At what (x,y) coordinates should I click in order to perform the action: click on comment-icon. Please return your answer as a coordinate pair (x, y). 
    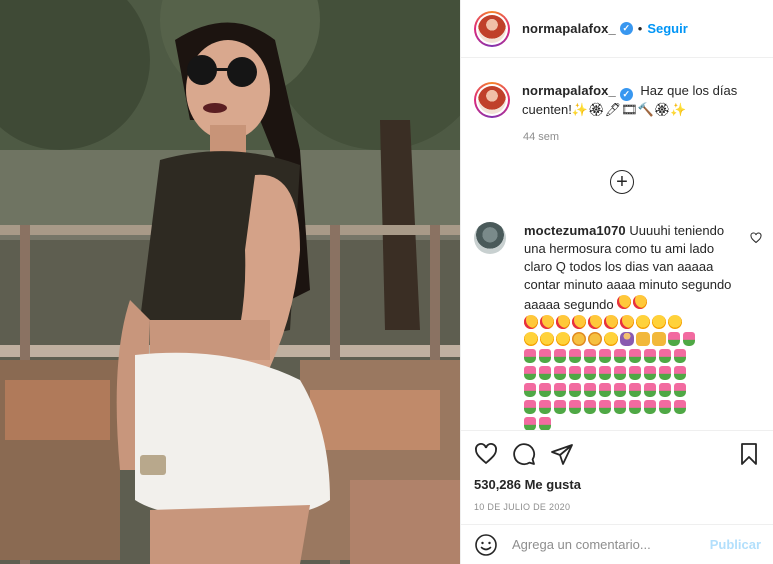
    Looking at the image, I should click on (524, 454).